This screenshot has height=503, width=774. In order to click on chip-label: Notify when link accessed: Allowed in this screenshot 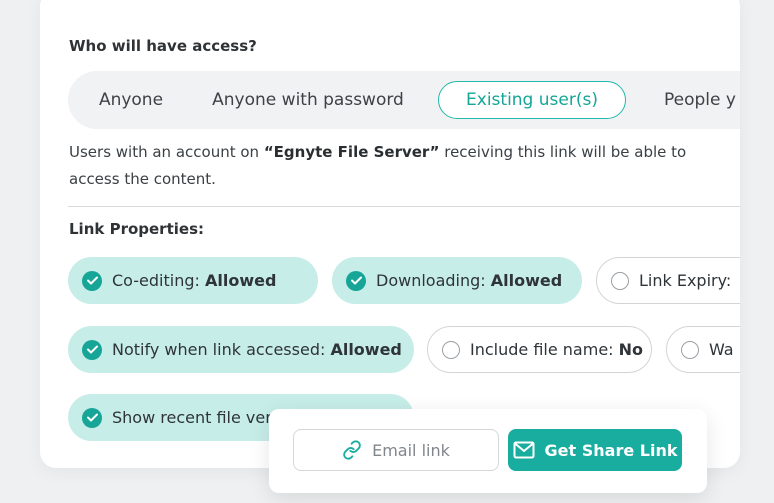, I will do `click(257, 349)`.